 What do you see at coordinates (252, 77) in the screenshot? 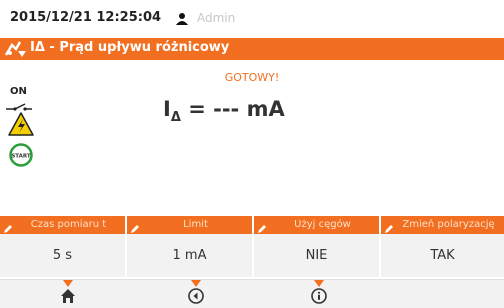
I see `ready-status: GOTOWY!` at bounding box center [252, 77].